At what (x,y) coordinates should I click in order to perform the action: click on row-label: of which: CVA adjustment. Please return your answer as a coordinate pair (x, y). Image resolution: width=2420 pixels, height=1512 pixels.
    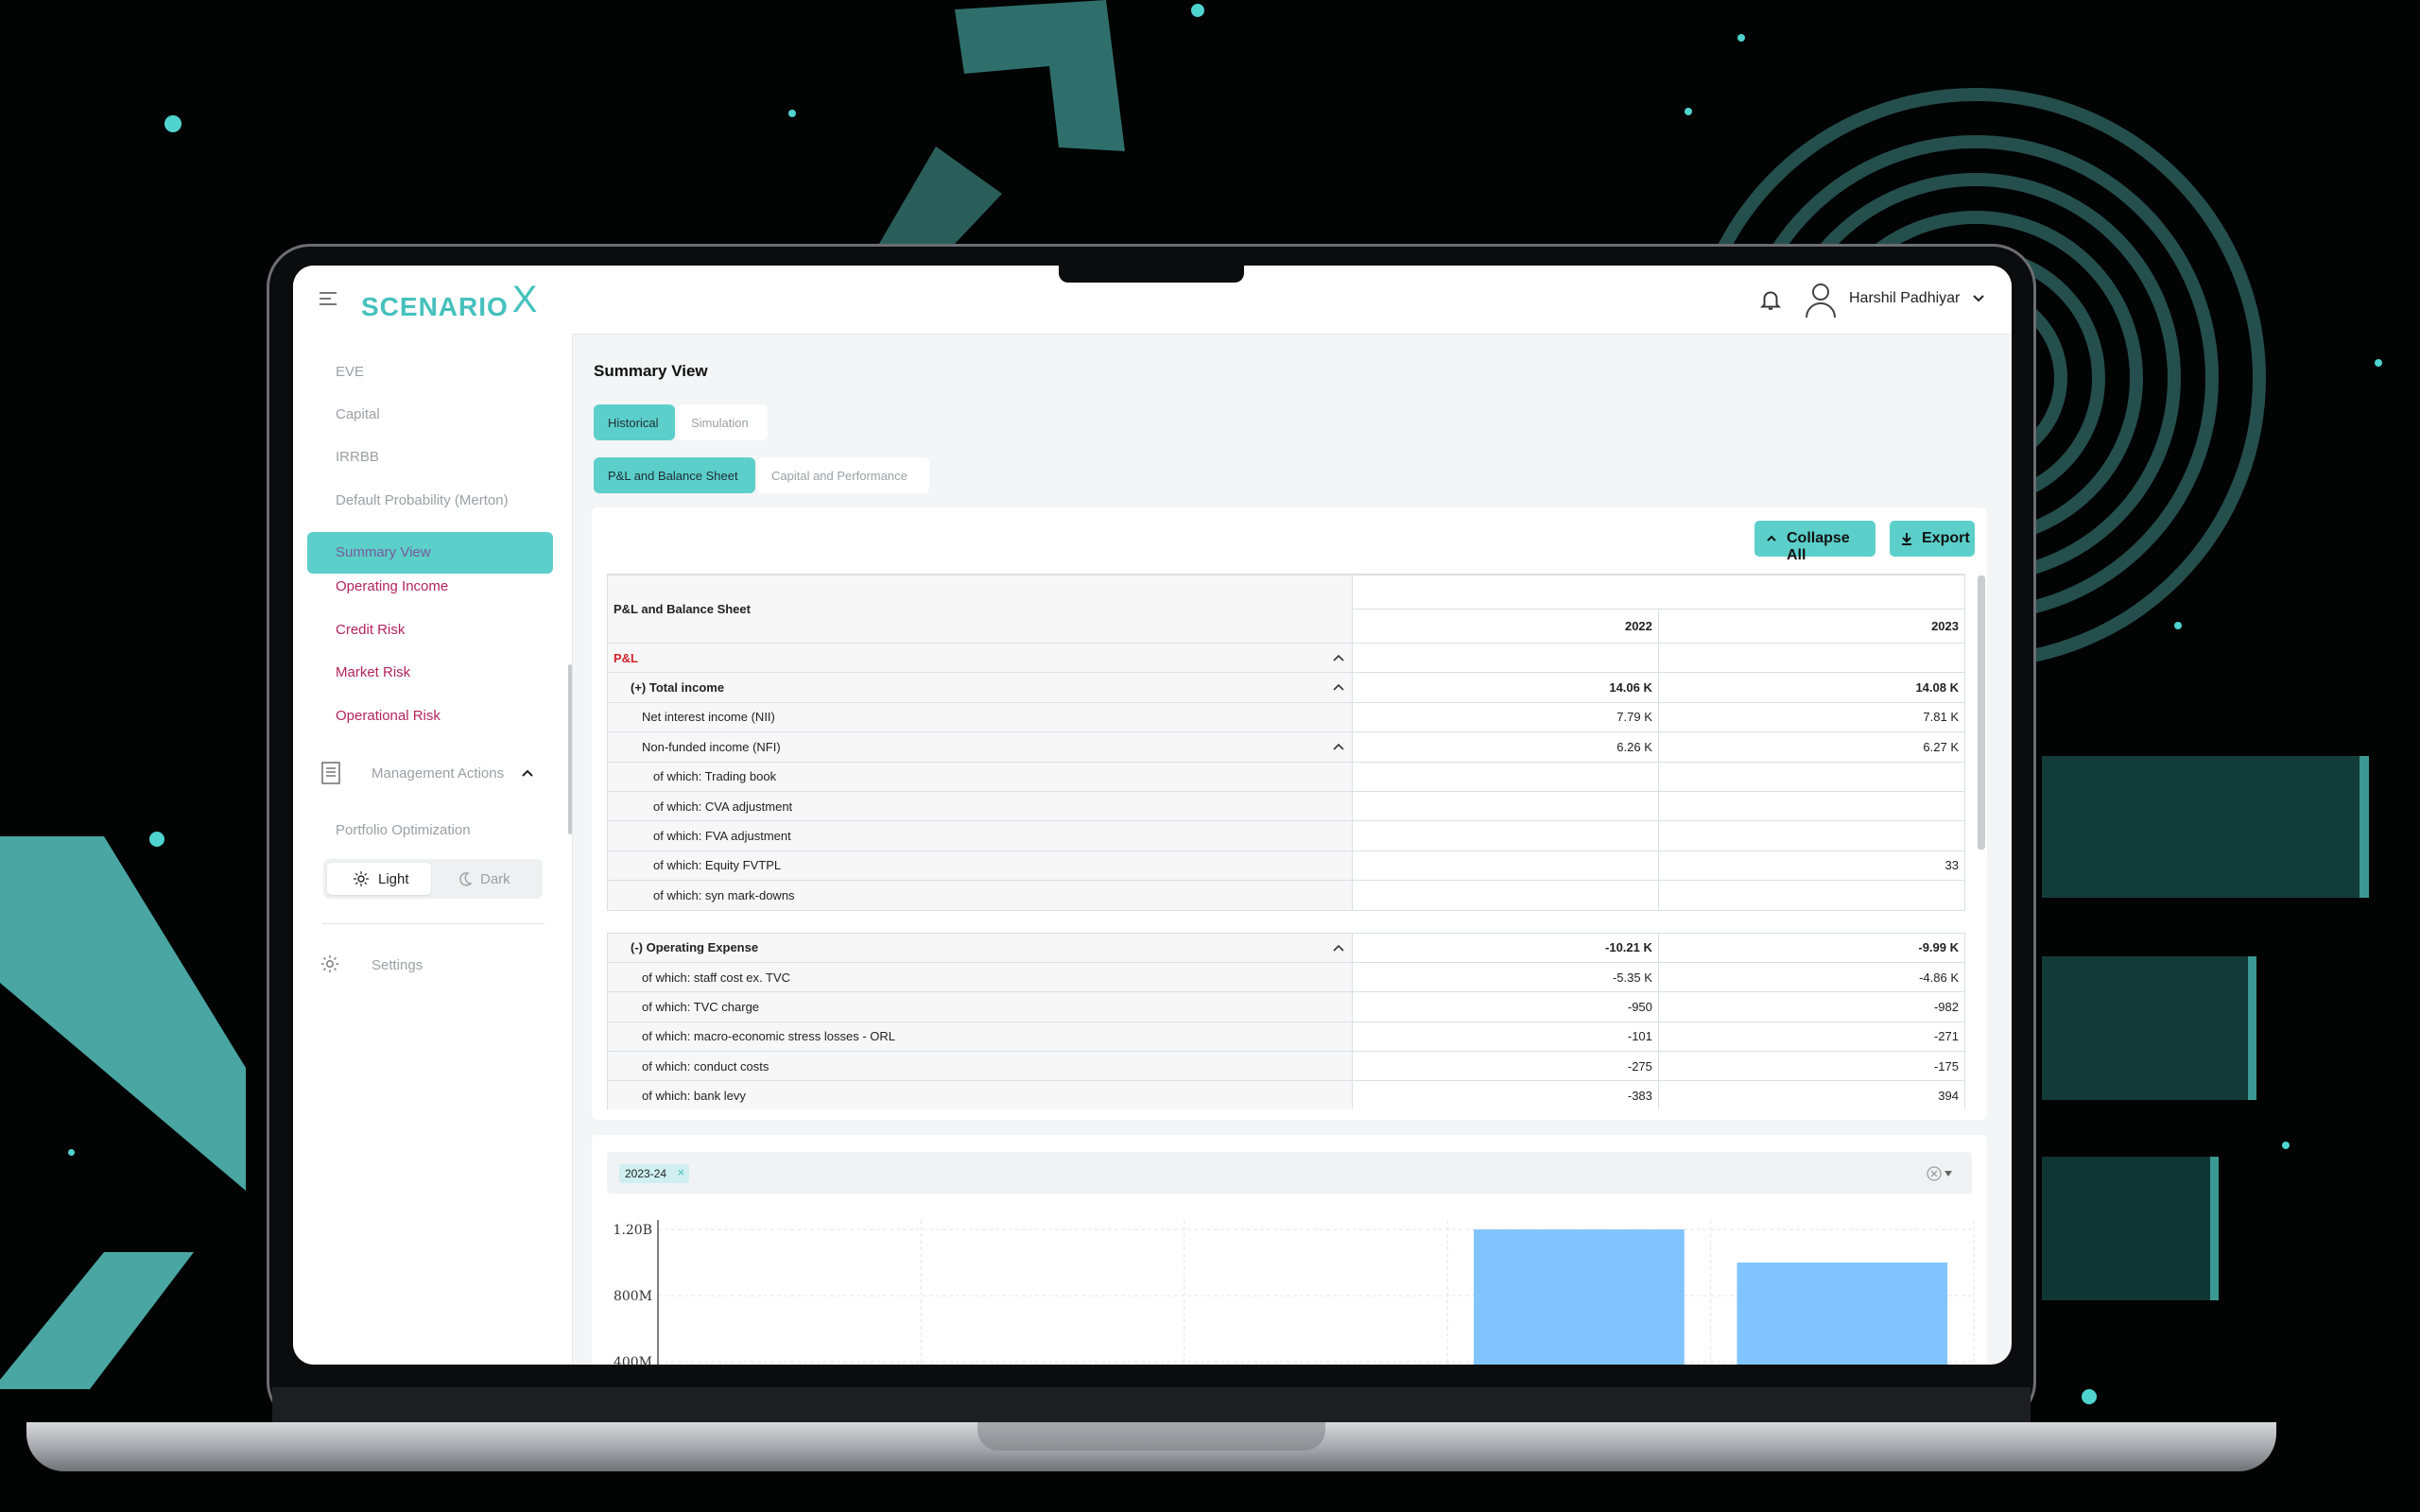
    Looking at the image, I should click on (980, 806).